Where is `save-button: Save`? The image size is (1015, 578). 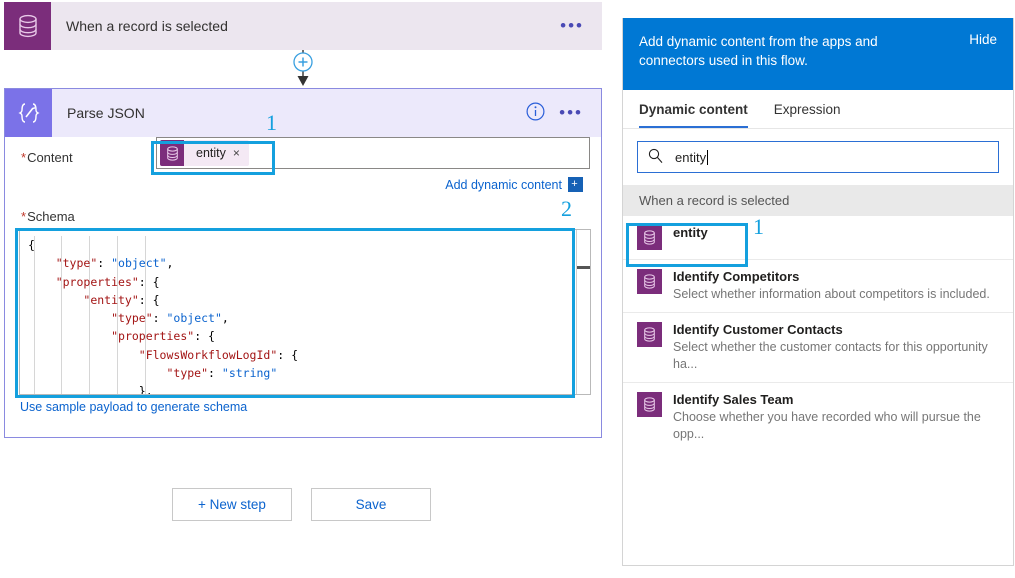
save-button: Save is located at coordinates (371, 504).